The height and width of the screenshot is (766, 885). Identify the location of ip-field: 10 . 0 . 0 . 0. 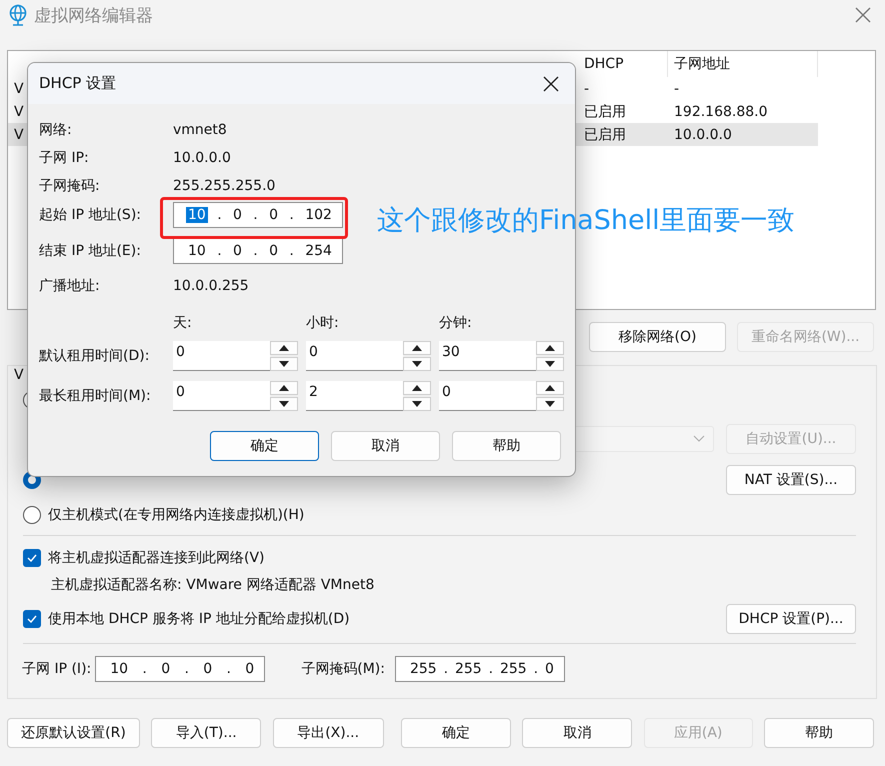
(180, 669).